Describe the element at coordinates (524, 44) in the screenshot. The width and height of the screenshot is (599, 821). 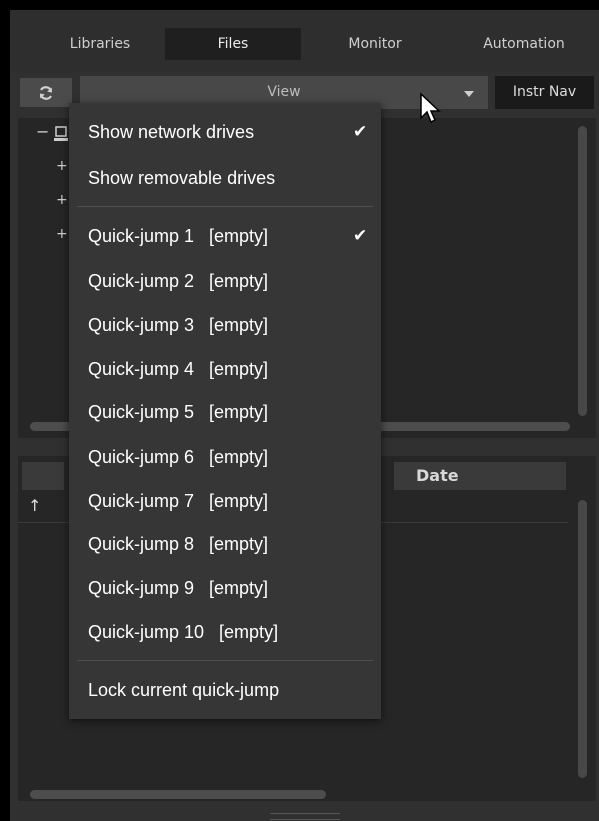
I see `tab-automation: Automation` at that location.